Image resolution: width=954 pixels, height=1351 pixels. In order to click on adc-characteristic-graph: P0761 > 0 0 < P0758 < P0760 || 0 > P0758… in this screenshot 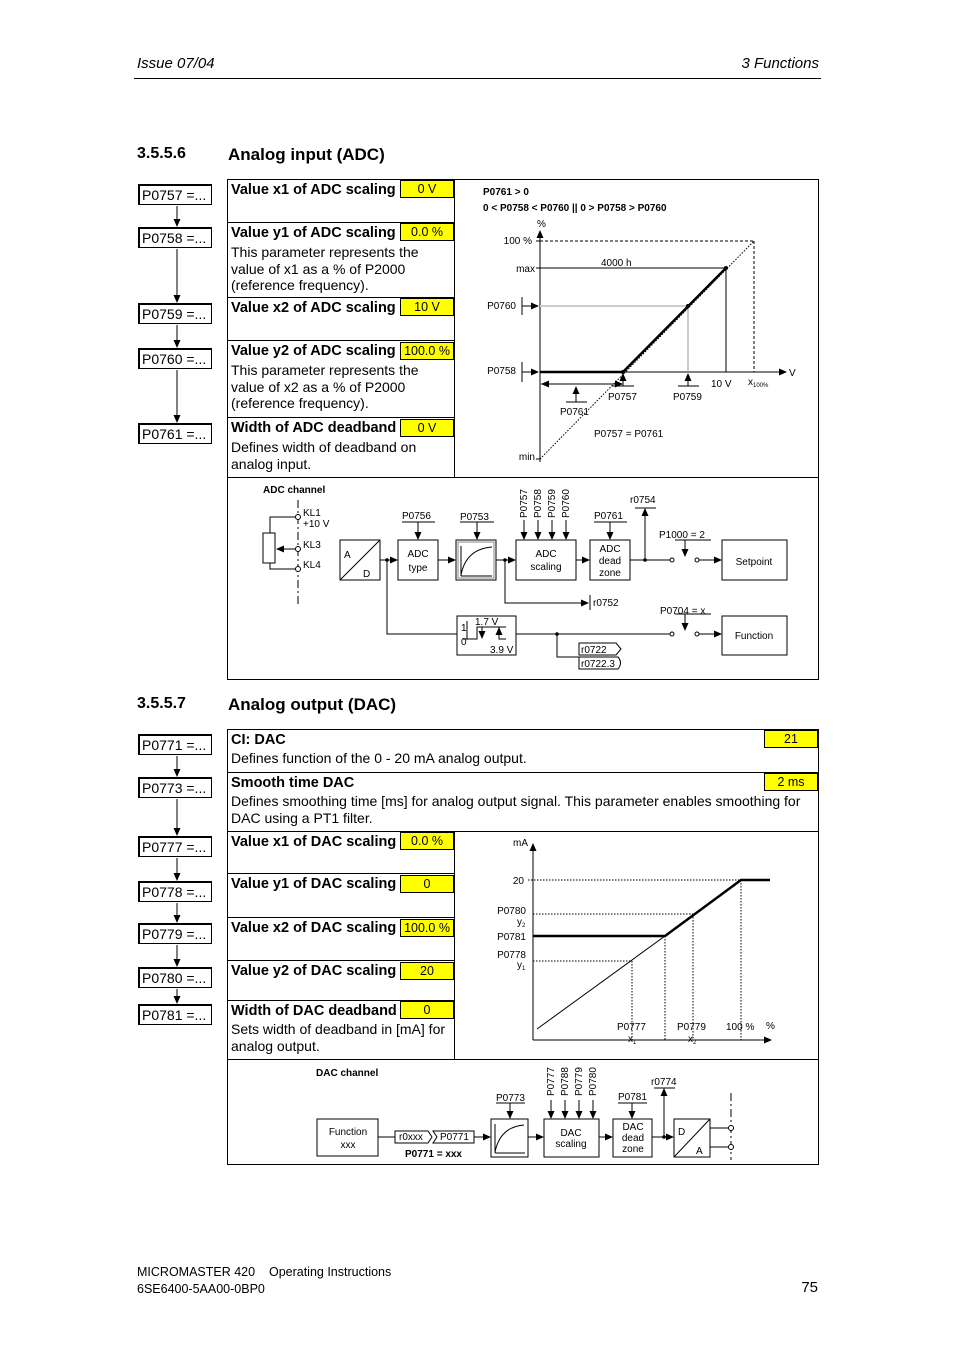, I will do `click(639, 325)`.